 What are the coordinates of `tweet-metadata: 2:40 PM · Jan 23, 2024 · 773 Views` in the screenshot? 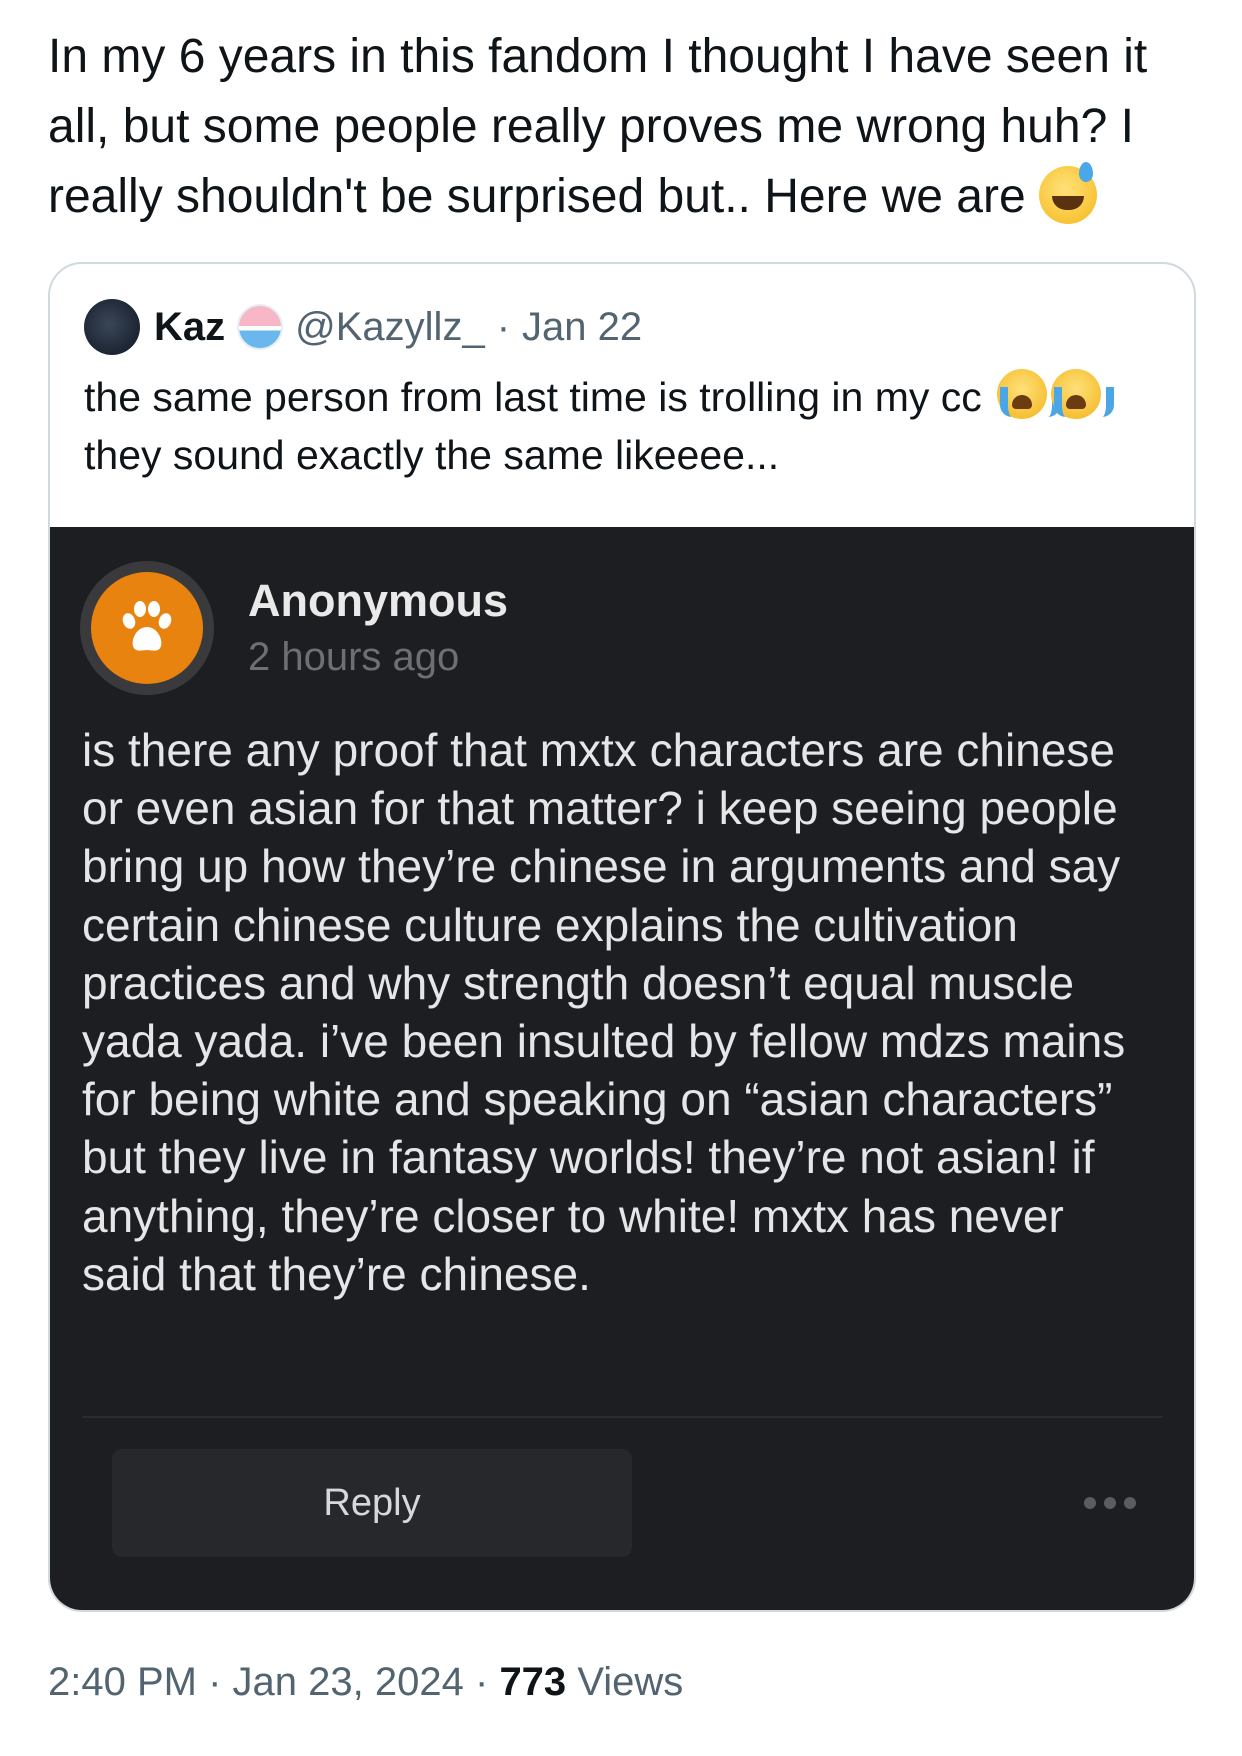 It's located at (365, 1682).